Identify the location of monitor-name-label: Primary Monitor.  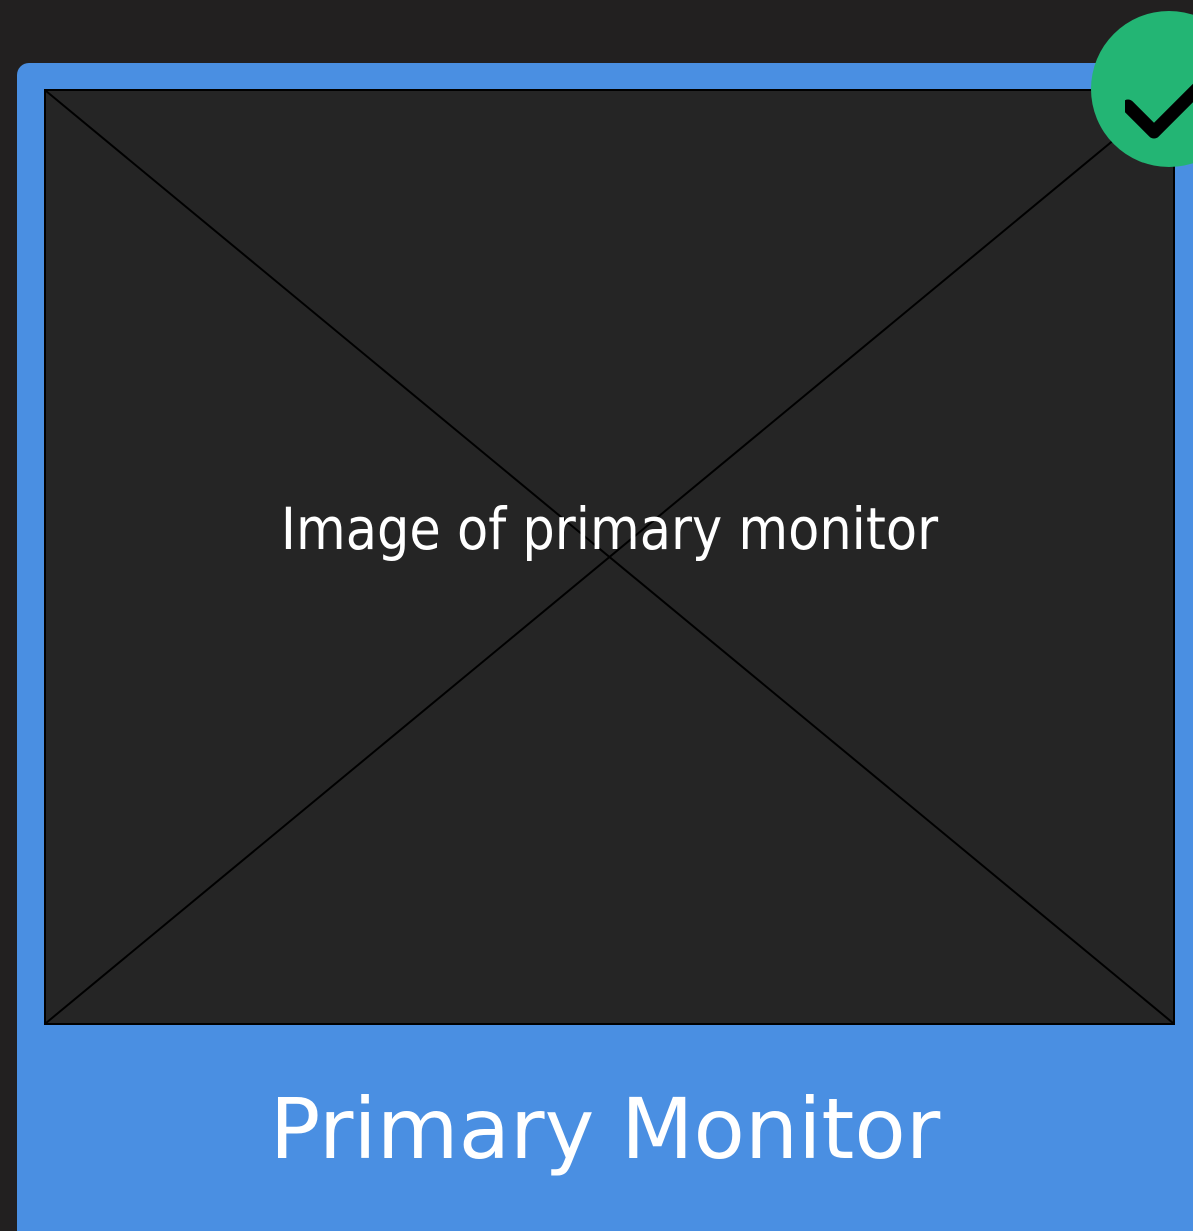
(605, 1129).